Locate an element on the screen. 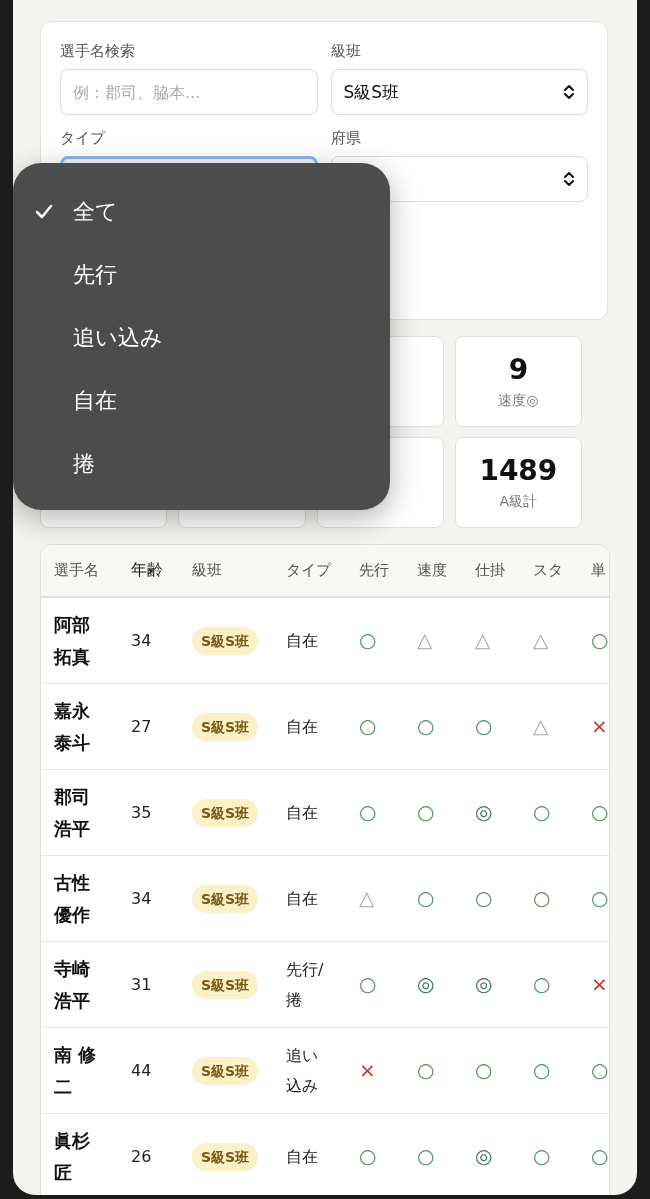  player-name: 南 修二 is located at coordinates (76, 1070).